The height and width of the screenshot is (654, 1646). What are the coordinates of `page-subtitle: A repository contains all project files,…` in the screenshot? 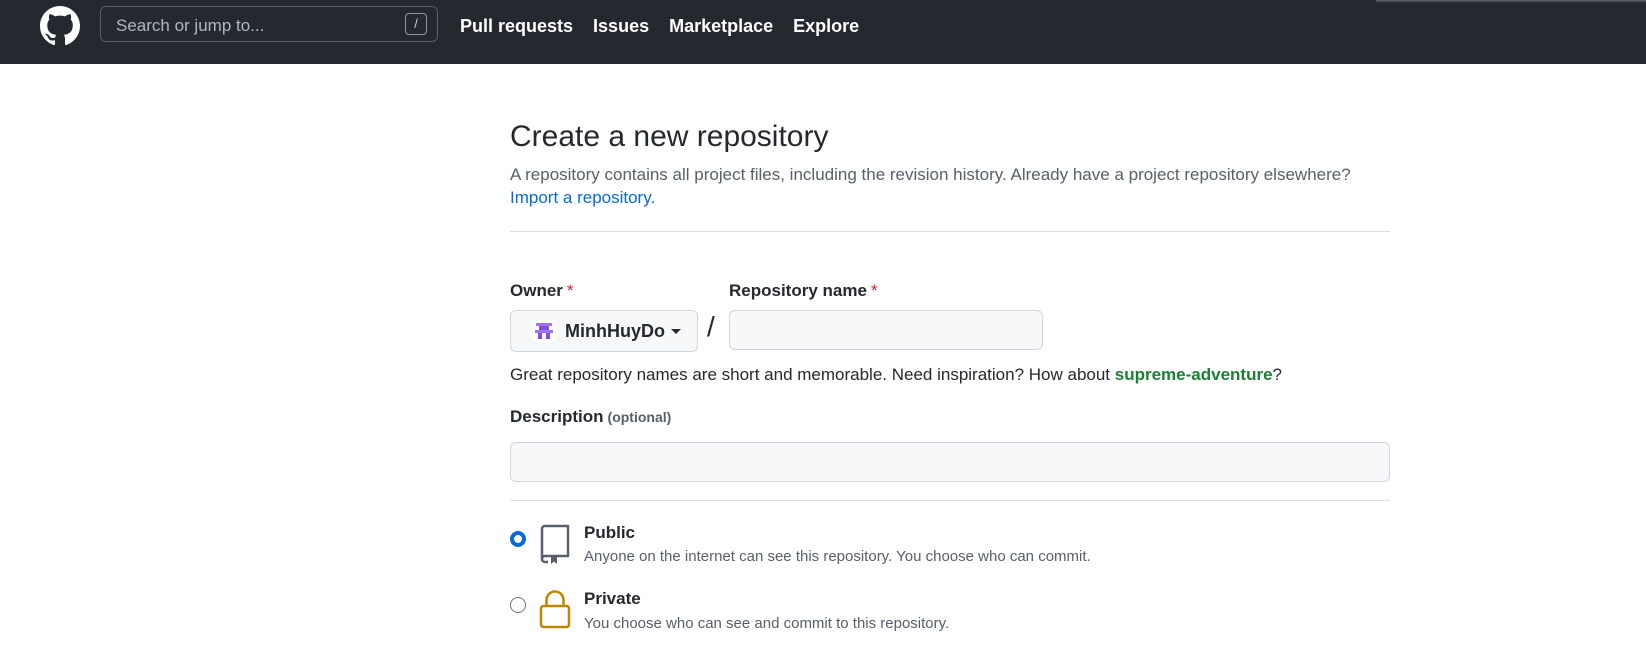 It's located at (930, 174).